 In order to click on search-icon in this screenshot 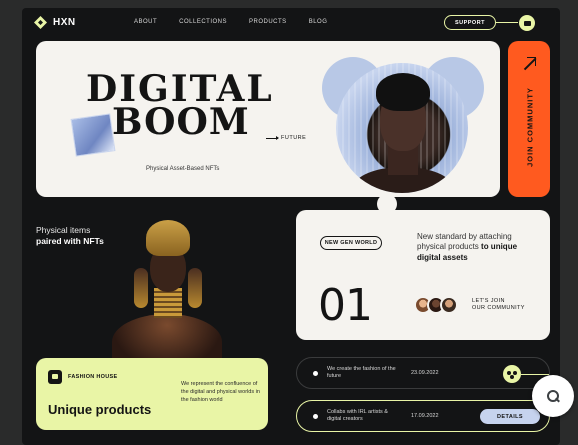, I will do `click(553, 396)`.